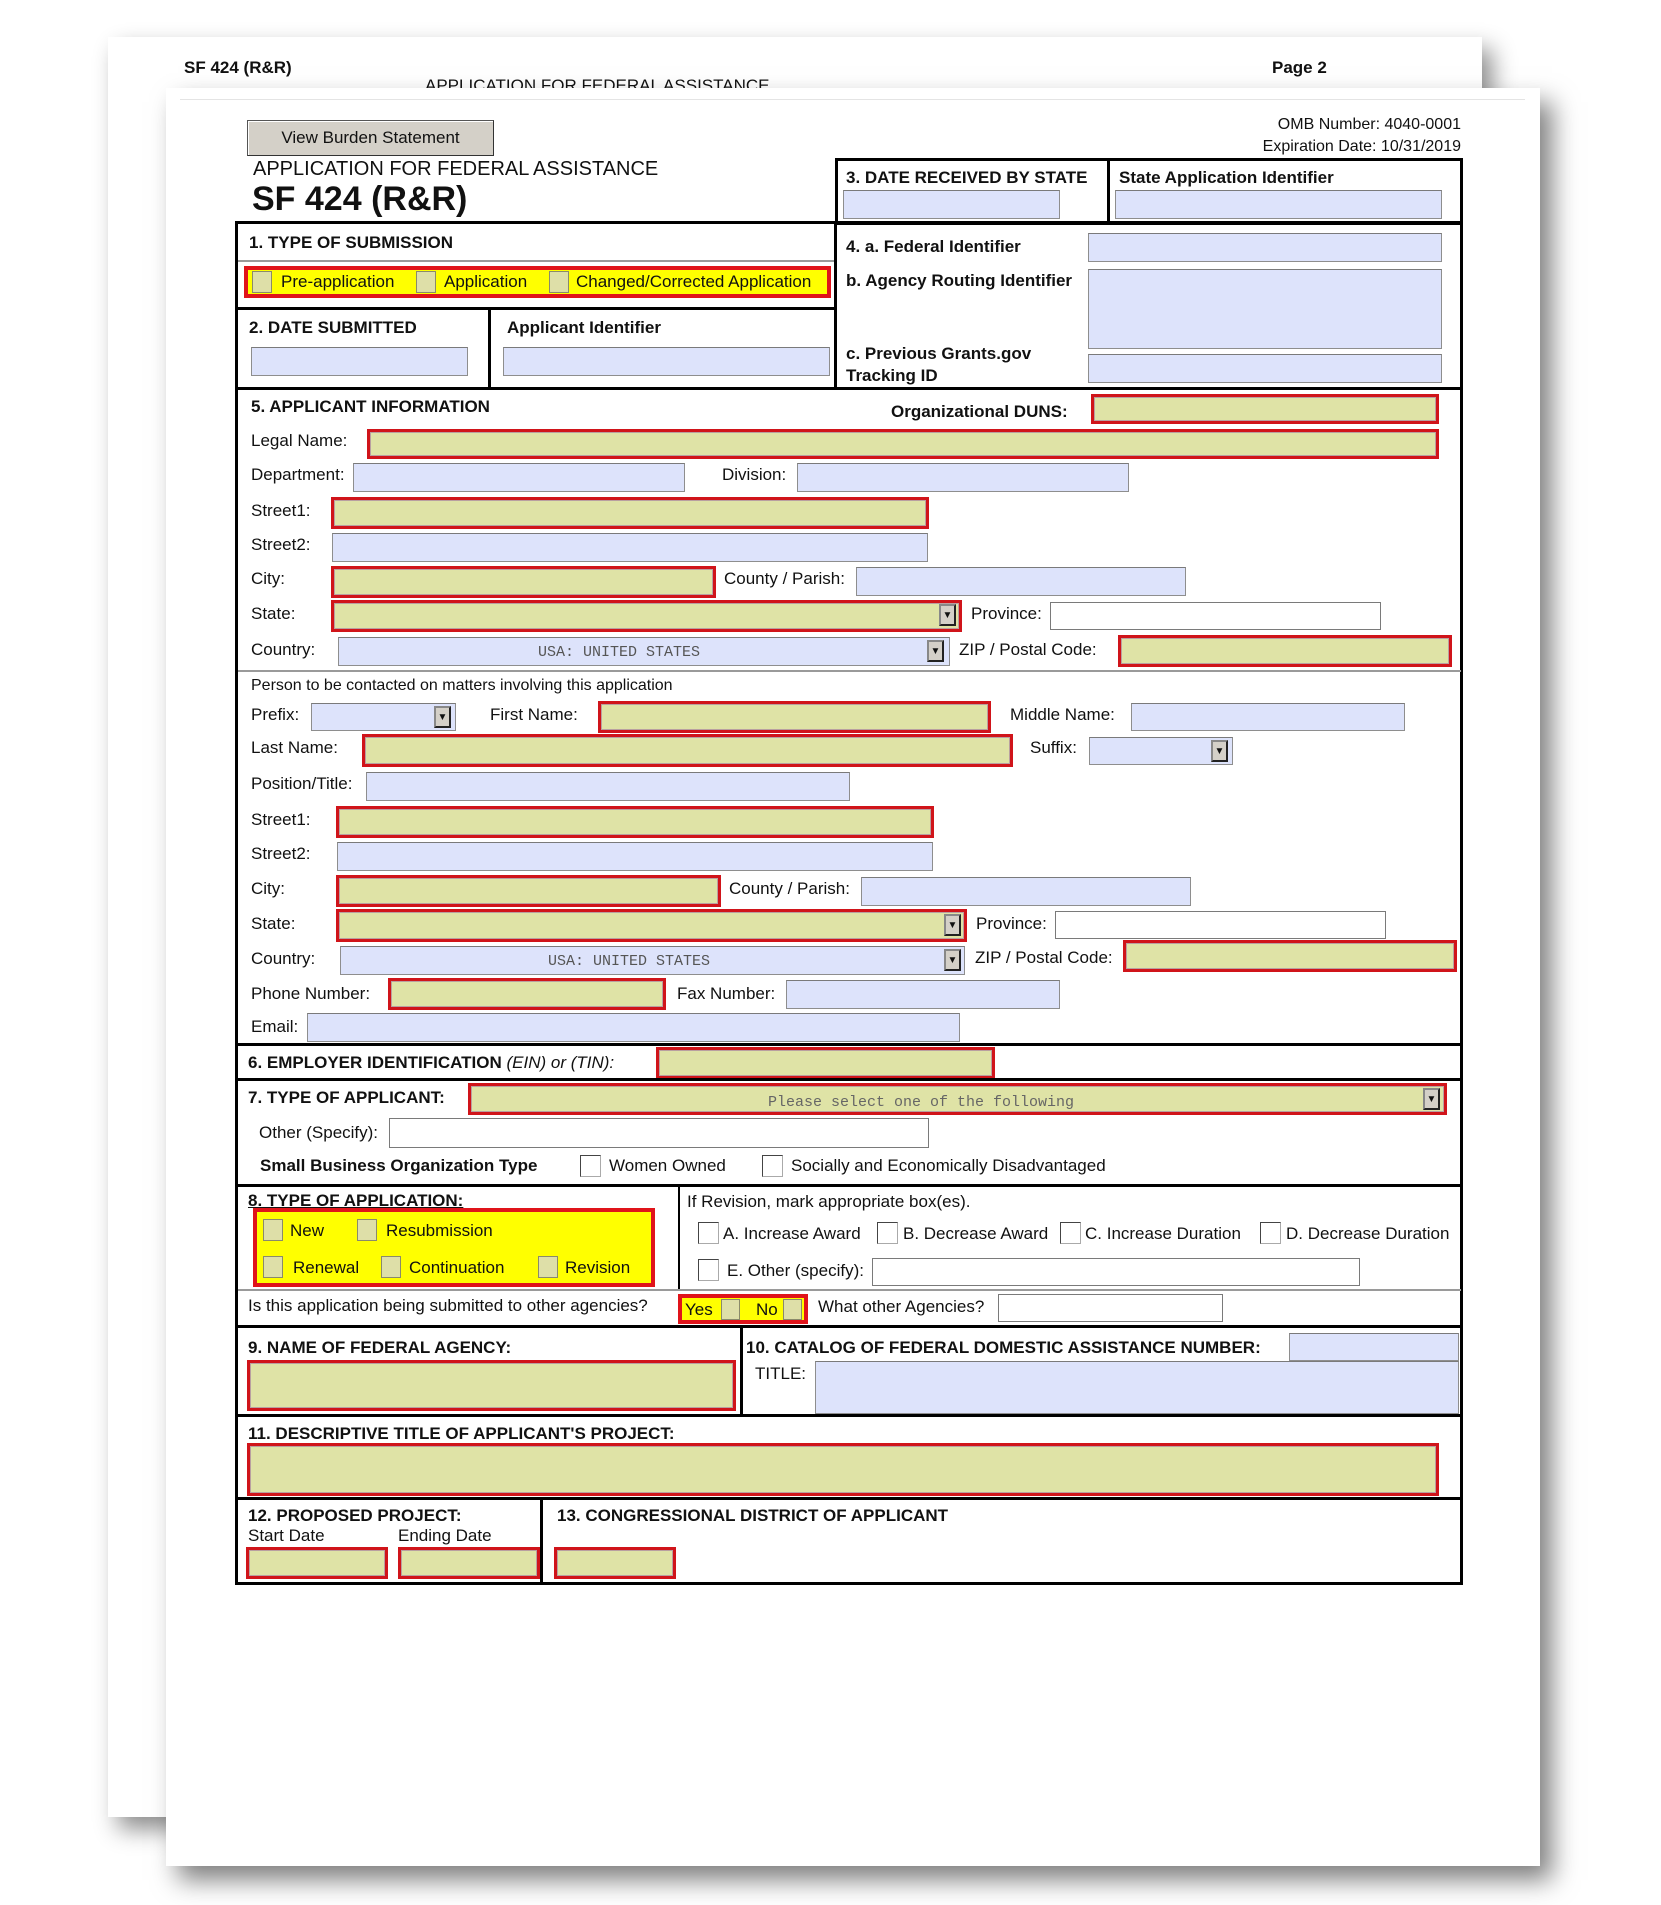  What do you see at coordinates (1116, 1272) in the screenshot?
I see `other-revision-field` at bounding box center [1116, 1272].